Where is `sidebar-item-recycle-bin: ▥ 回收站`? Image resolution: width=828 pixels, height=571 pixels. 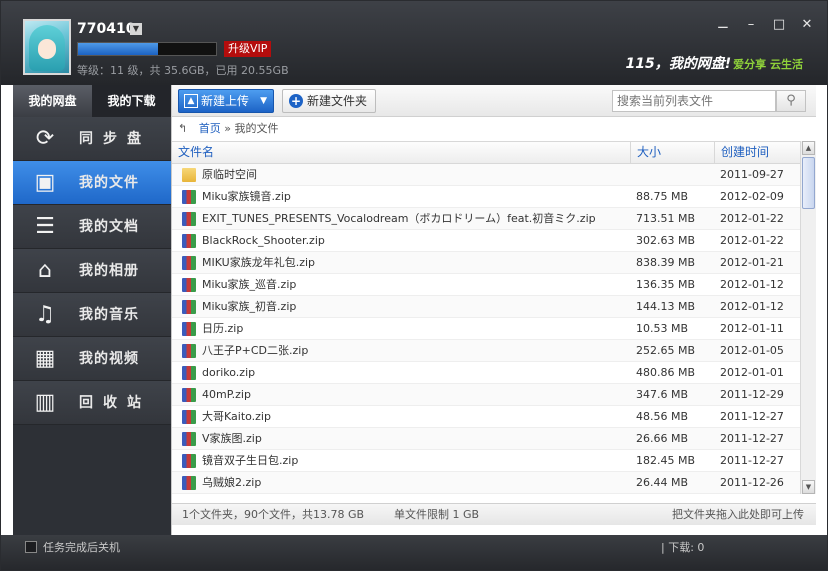
sidebar-item-recycle-bin: ▥ 回收站 is located at coordinates (92, 403).